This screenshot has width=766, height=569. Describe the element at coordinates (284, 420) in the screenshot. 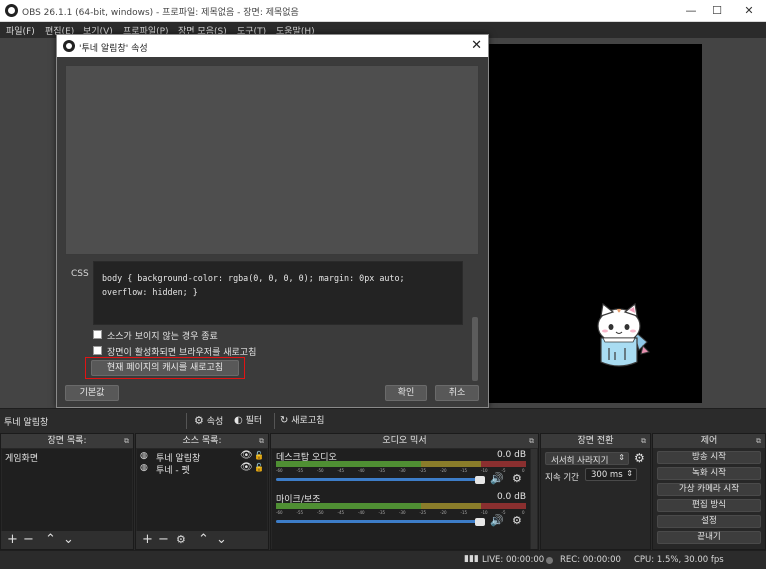

I see `refresh-icon: ↻` at that location.